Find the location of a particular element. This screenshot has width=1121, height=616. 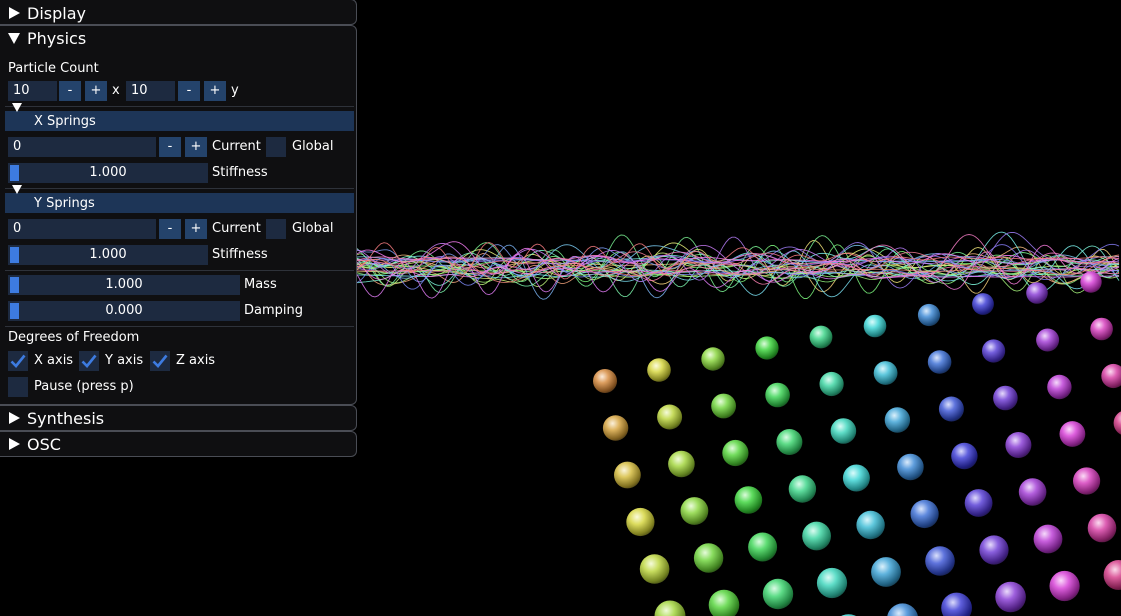

particle-count-y-increment-button: + is located at coordinates (215, 91).